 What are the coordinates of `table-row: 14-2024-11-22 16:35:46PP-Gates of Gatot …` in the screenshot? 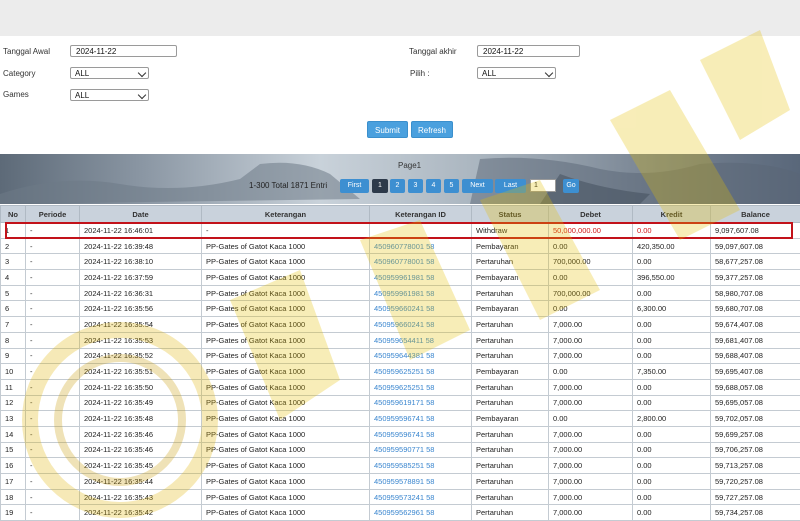 It's located at (400, 434).